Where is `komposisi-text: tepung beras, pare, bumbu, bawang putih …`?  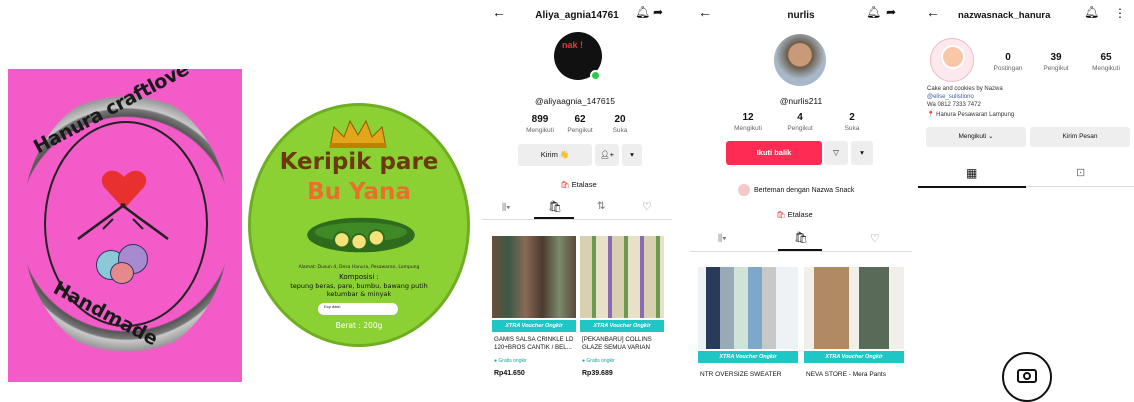
komposisi-text: tepung beras, pare, bumbu, bawang putih … is located at coordinates (359, 290).